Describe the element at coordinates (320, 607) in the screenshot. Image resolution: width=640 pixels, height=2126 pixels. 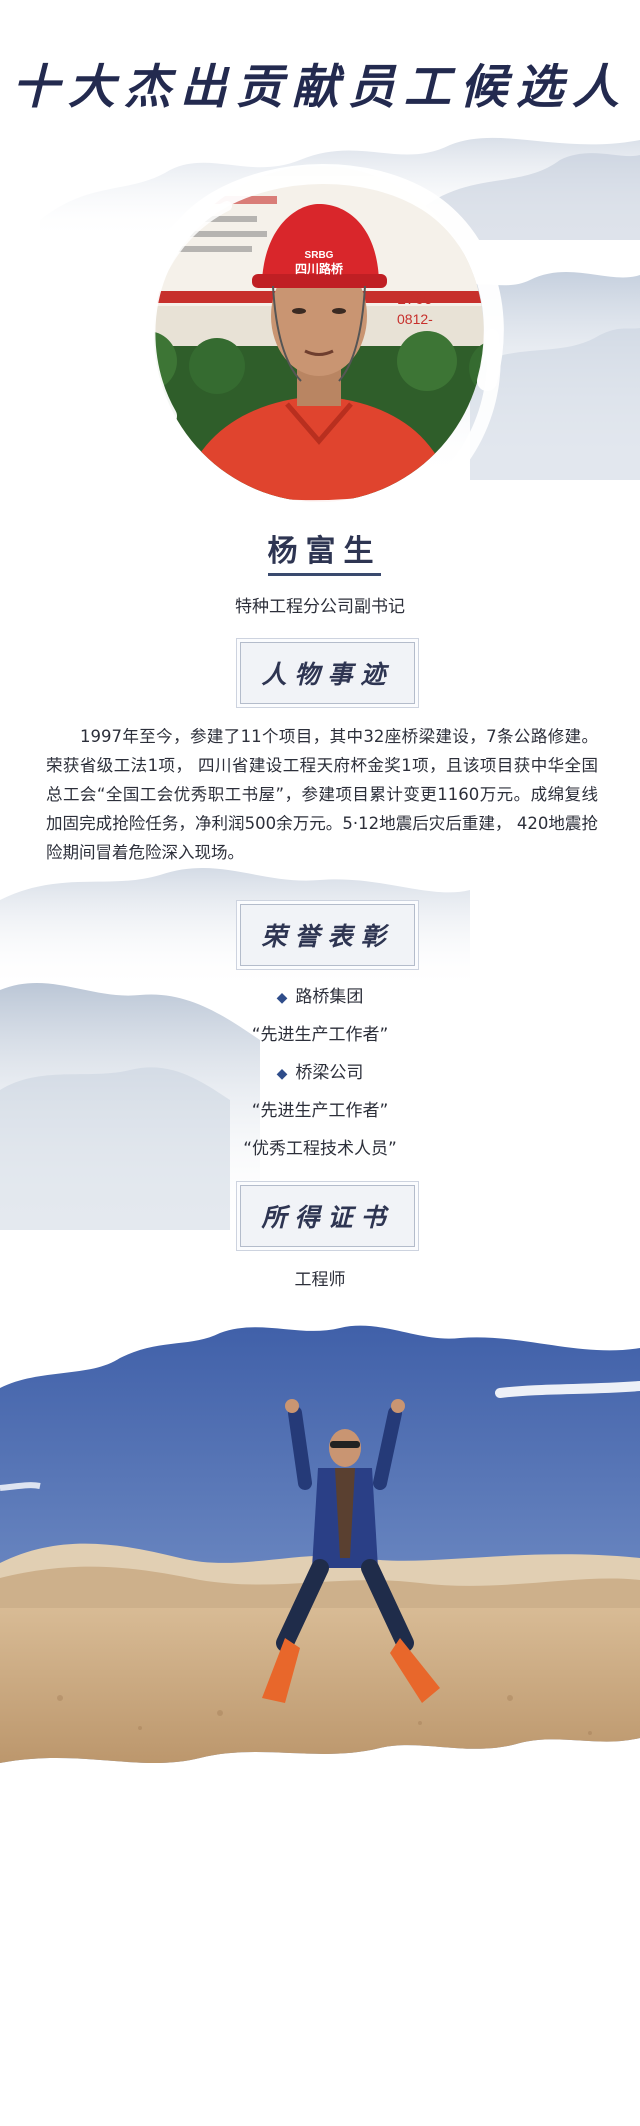
I see `person-role: 特种工程分公司副书记` at that location.